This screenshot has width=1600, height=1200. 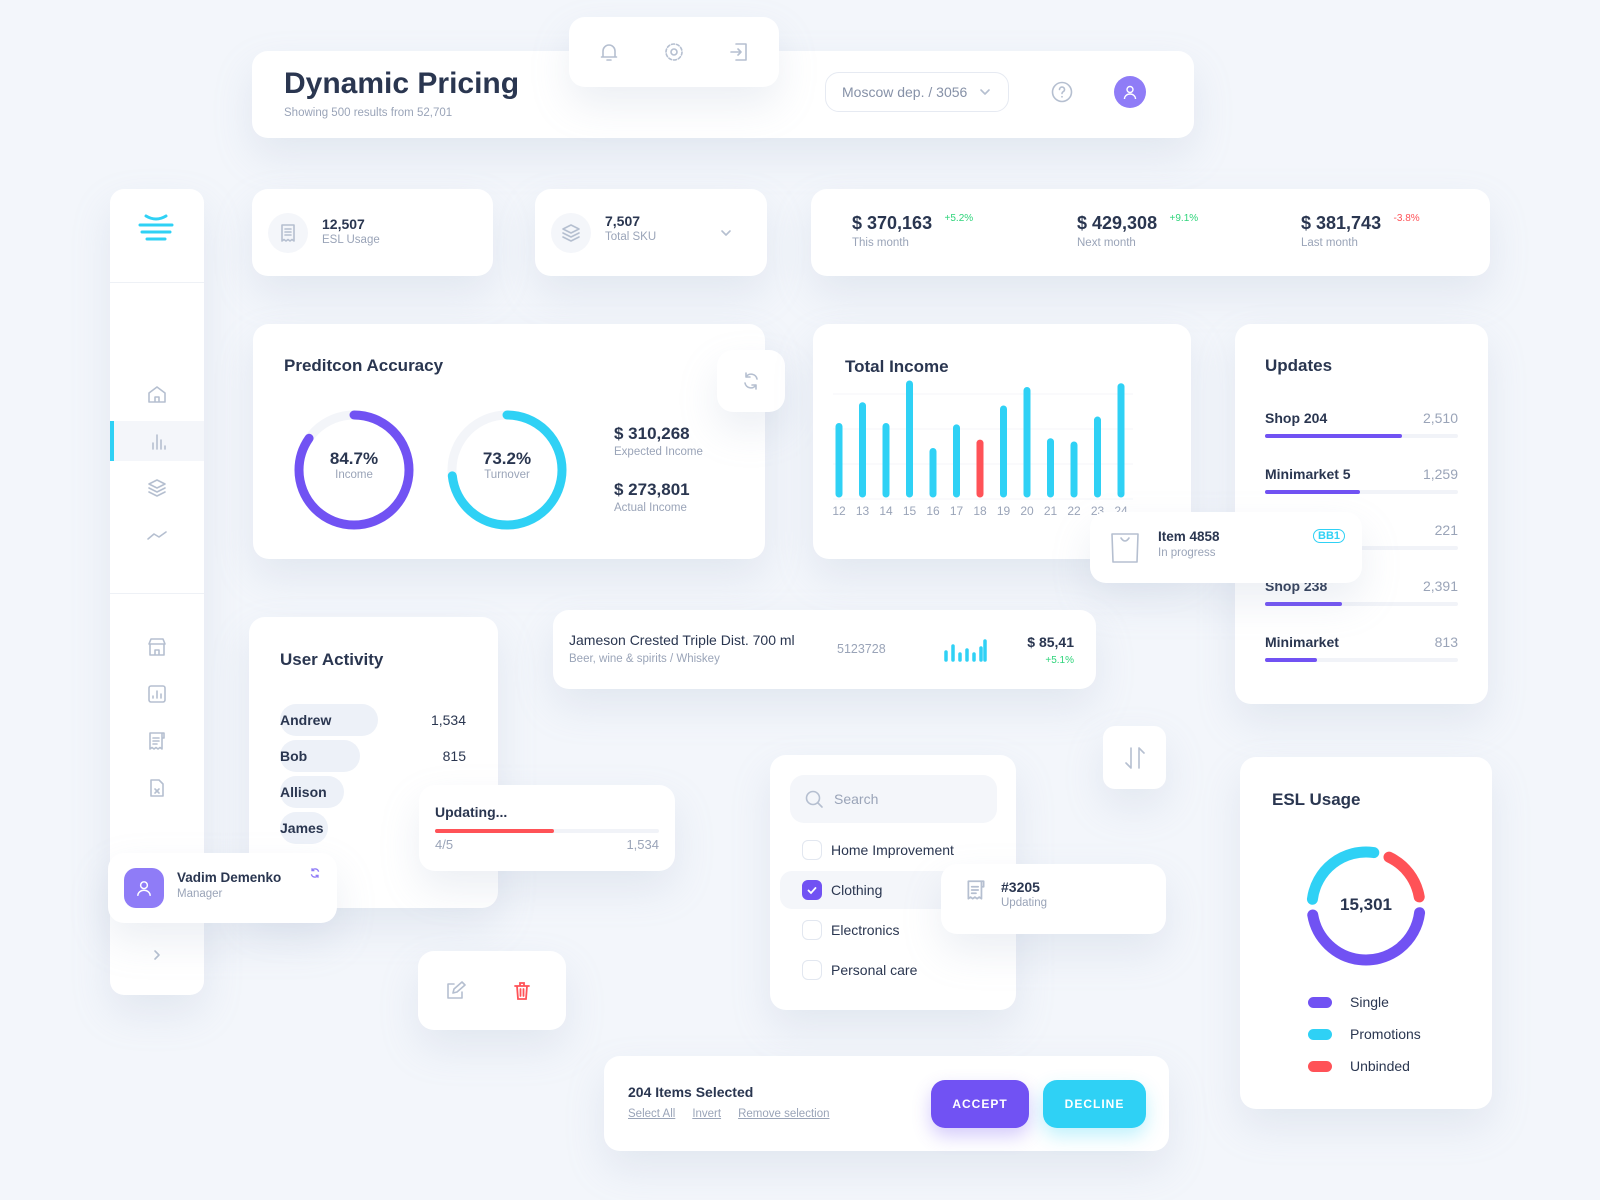 What do you see at coordinates (623, 221) in the screenshot?
I see `sku-value: 7,507` at bounding box center [623, 221].